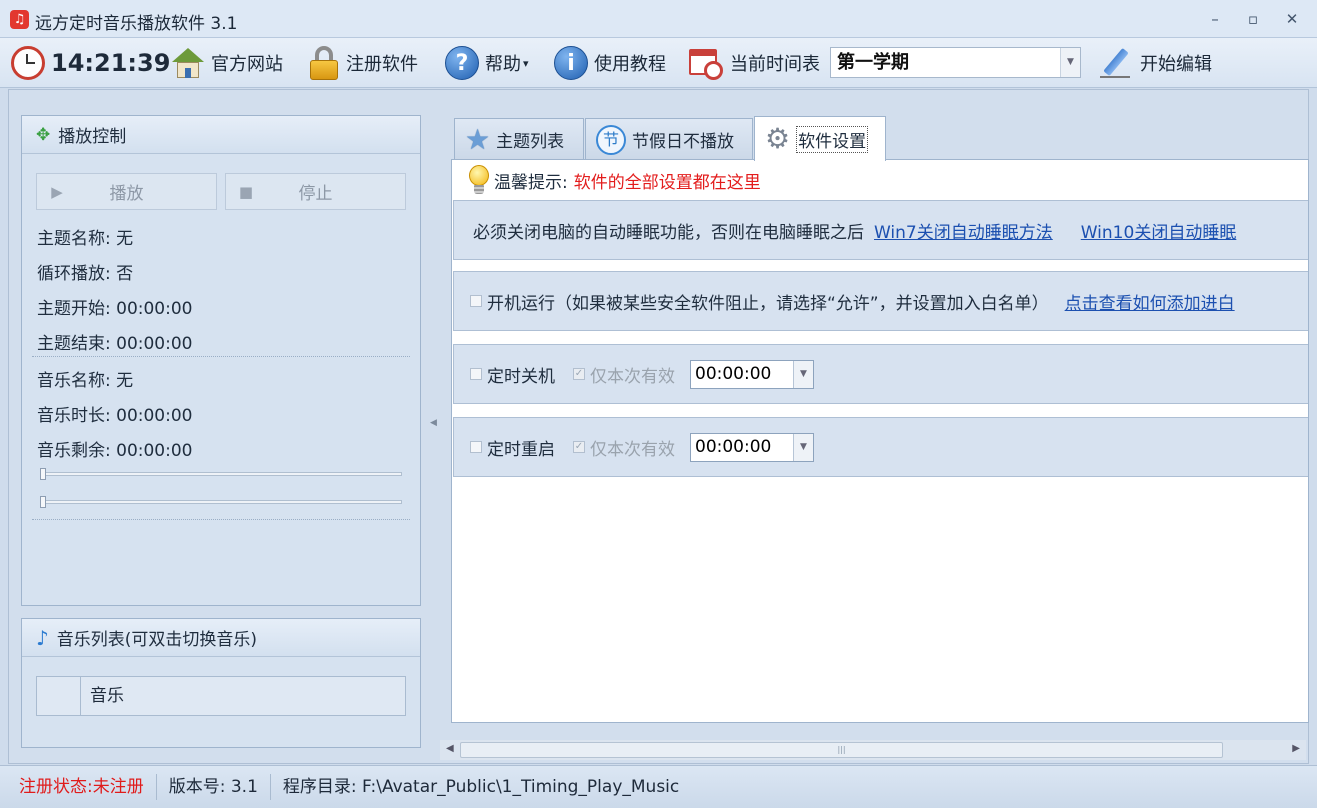 The width and height of the screenshot is (1317, 808). What do you see at coordinates (115, 344) in the screenshot?
I see `theme-end: 主题结束: 00:00:00` at bounding box center [115, 344].